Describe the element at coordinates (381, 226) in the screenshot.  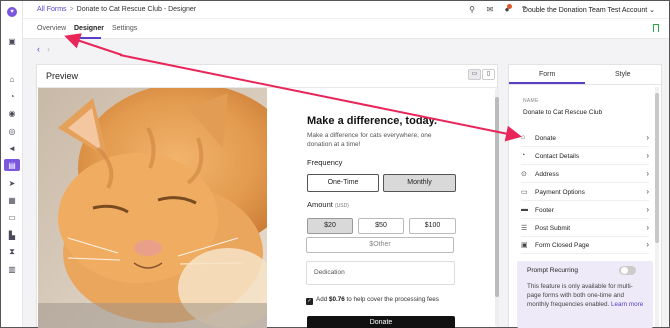
I see `amount-50-button: $50` at that location.